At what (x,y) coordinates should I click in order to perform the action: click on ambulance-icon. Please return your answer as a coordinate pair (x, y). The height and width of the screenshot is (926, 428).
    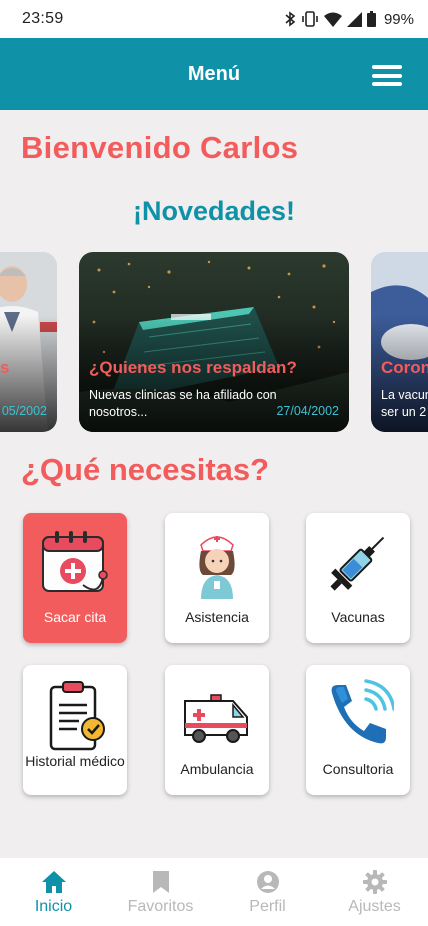
    Looking at the image, I should click on (216, 718).